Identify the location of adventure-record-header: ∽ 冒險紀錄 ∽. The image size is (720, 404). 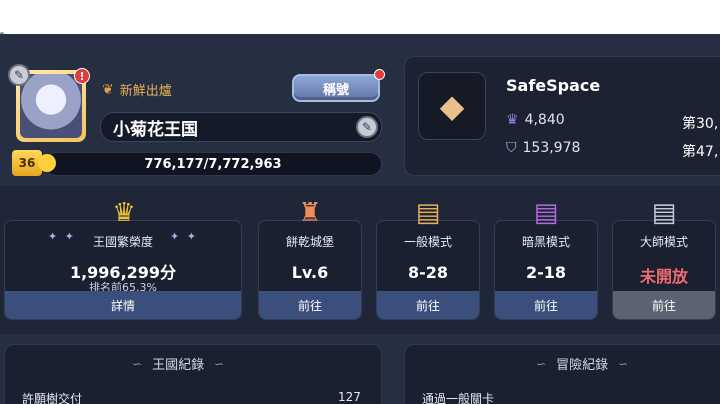
(582, 364).